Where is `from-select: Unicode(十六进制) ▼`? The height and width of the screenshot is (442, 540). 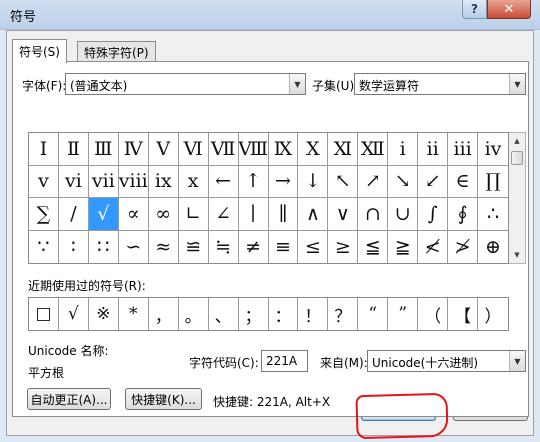 from-select: Unicode(十六进制) ▼ is located at coordinates (446, 361).